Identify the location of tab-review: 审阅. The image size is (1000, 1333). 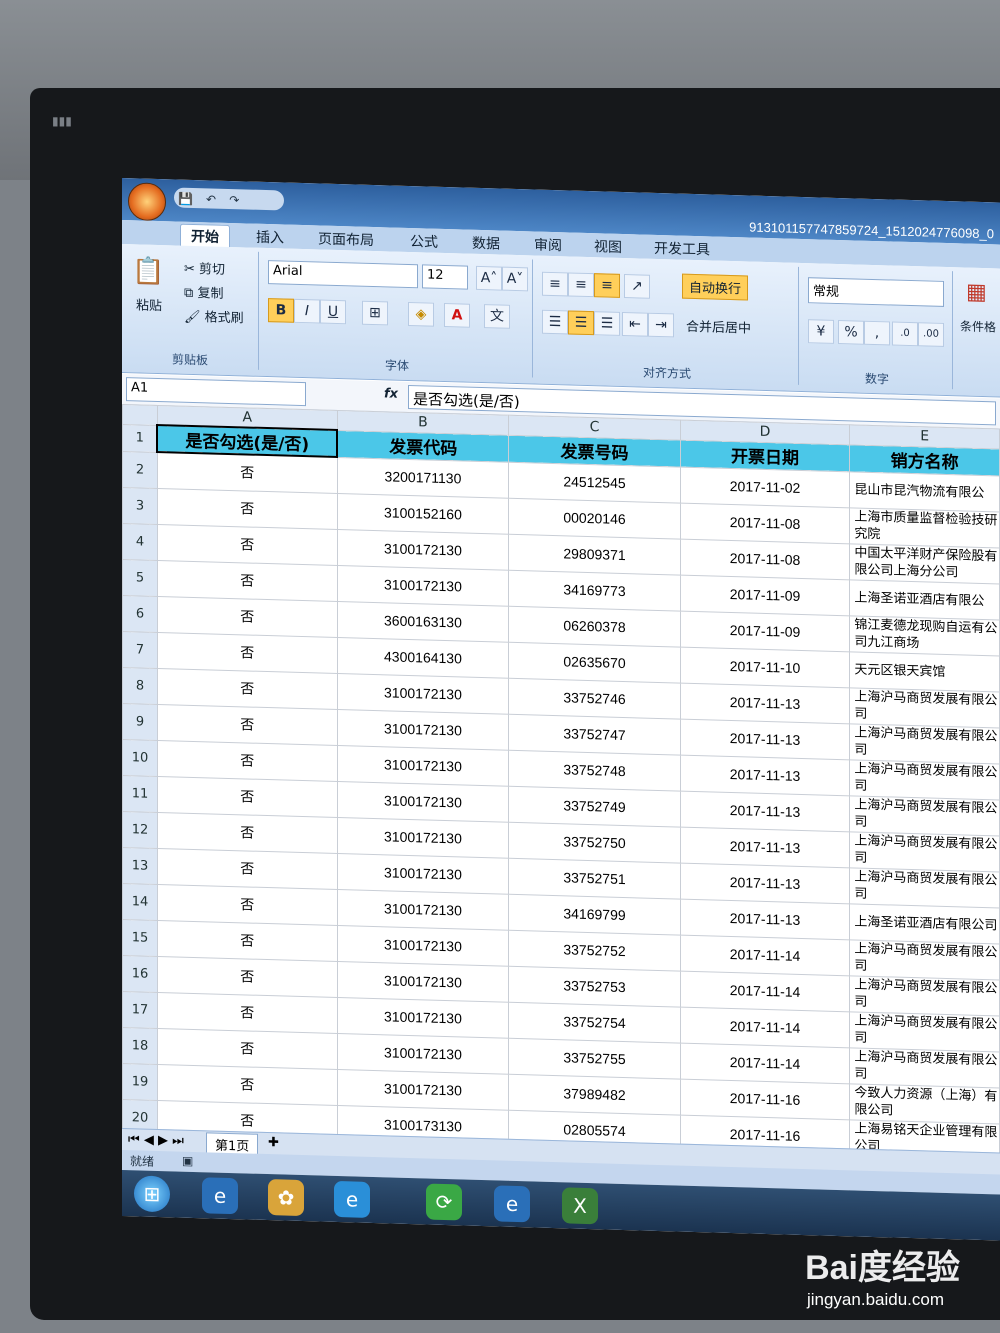
(548, 244).